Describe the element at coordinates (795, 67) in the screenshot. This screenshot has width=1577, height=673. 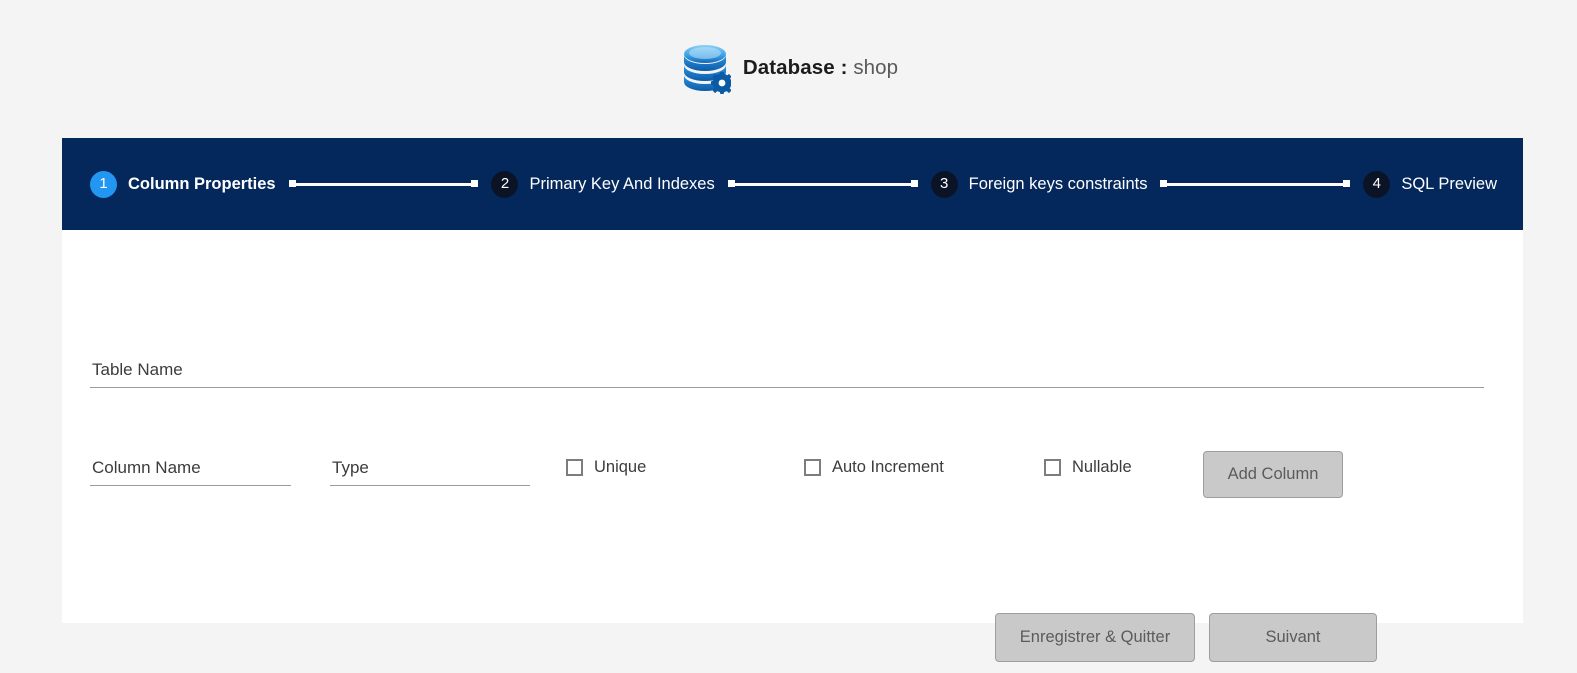
I see `database-label: Database :` at that location.